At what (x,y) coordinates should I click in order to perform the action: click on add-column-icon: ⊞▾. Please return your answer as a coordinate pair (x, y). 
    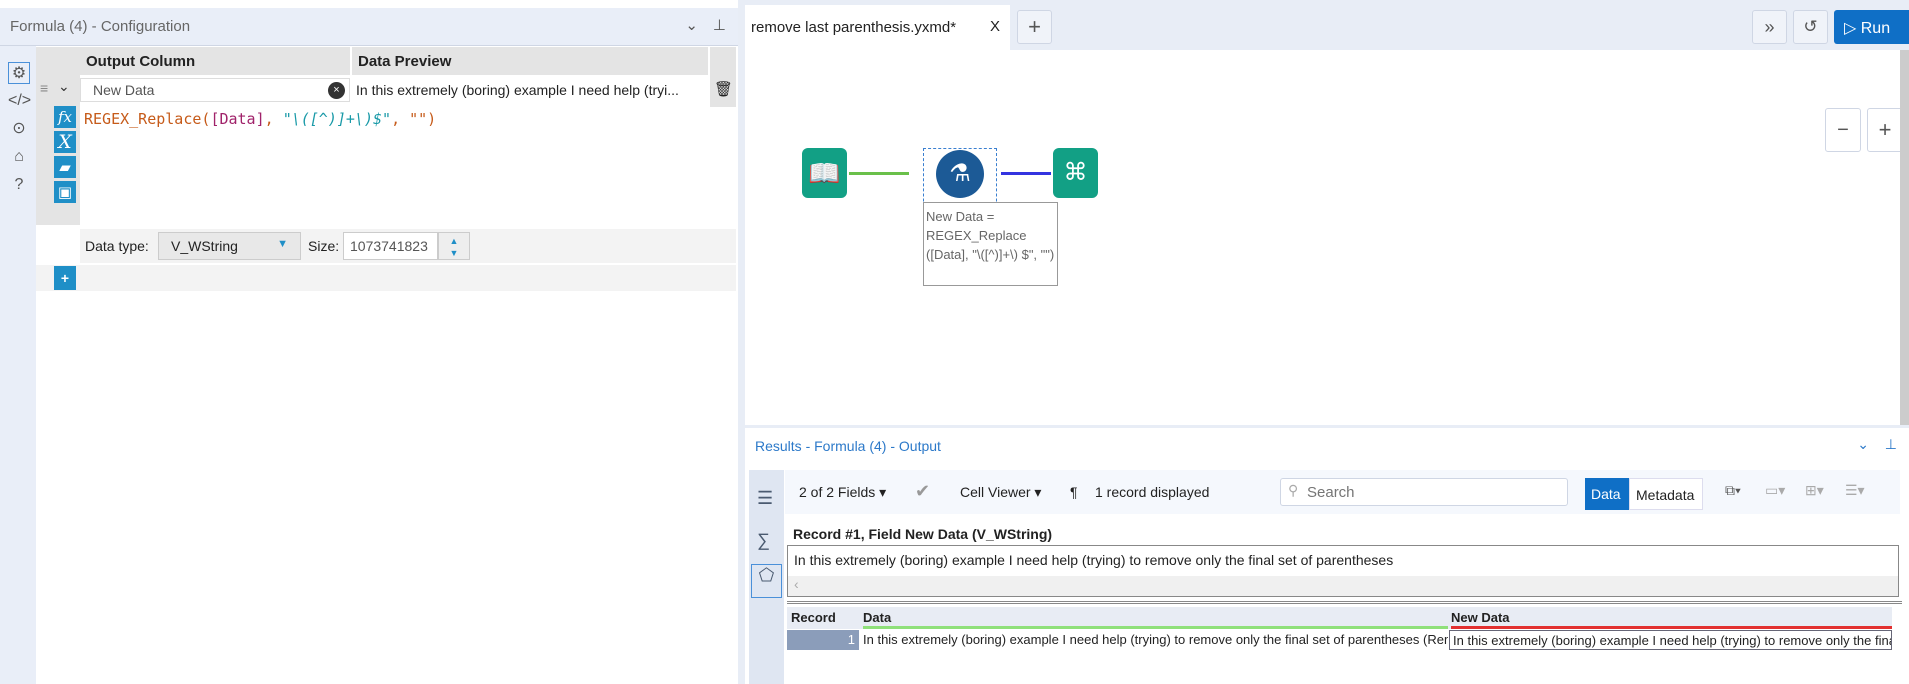
    Looking at the image, I should click on (1814, 490).